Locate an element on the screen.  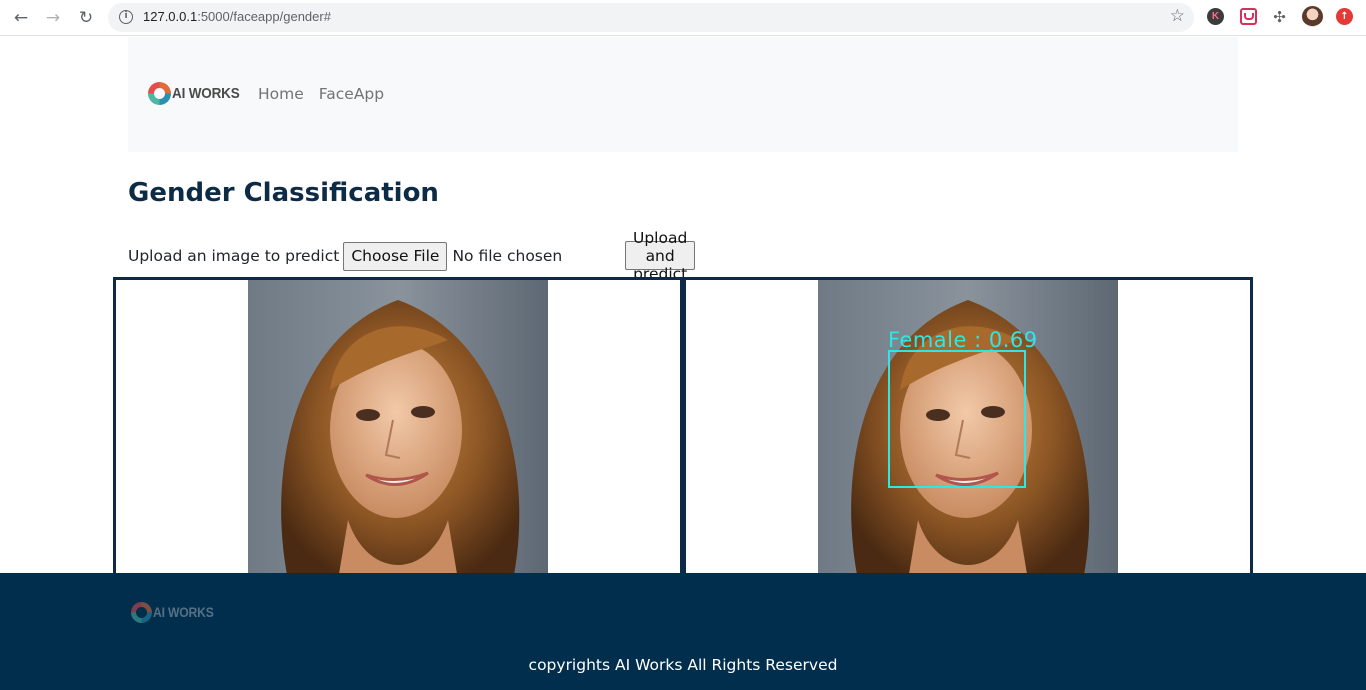
upload-predict-button: Upload and predict is located at coordinates (660, 256).